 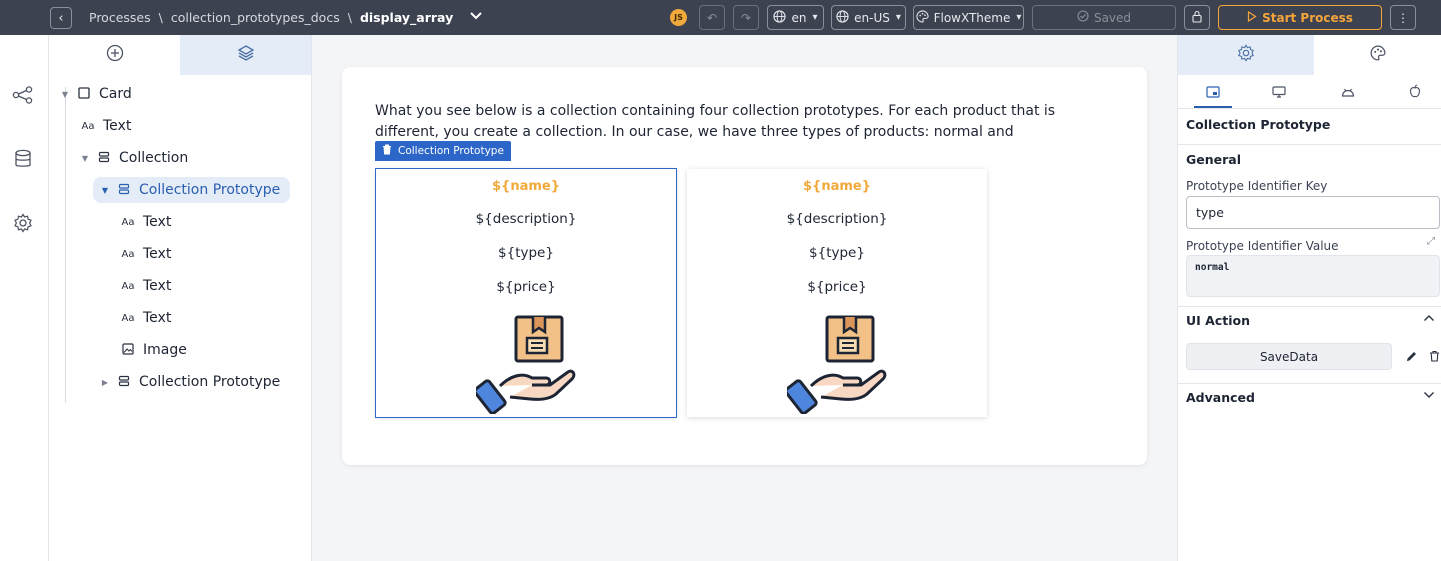 I want to click on monitor-icon, so click(x=1279, y=92).